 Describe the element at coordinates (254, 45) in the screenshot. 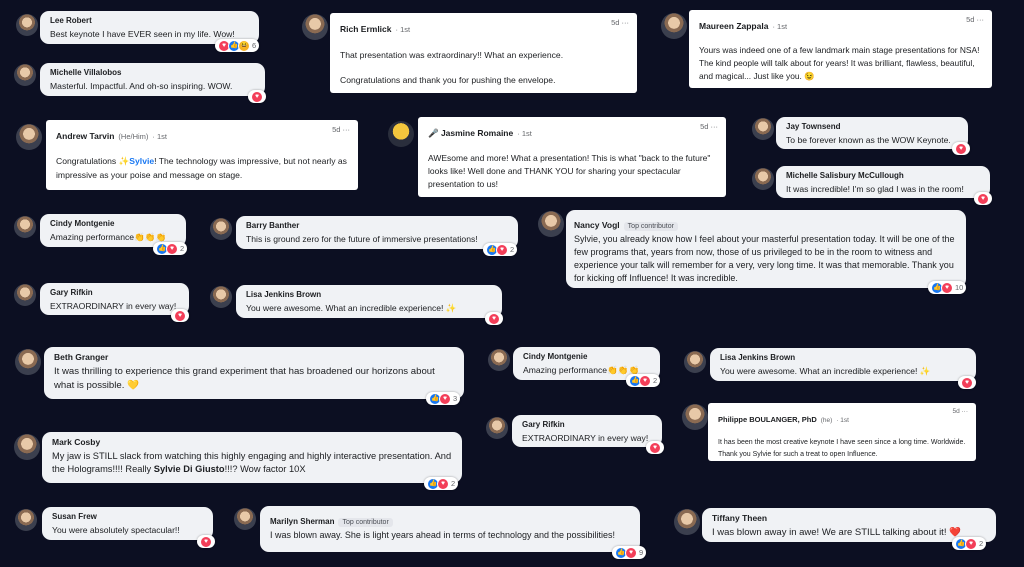

I see `reaction-count: 6` at that location.